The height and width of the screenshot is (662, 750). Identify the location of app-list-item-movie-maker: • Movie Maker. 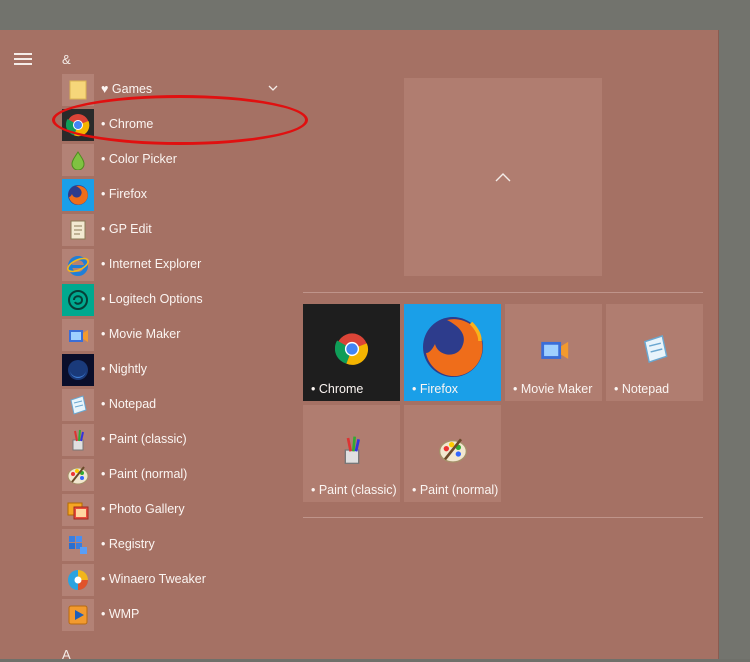
(174, 335).